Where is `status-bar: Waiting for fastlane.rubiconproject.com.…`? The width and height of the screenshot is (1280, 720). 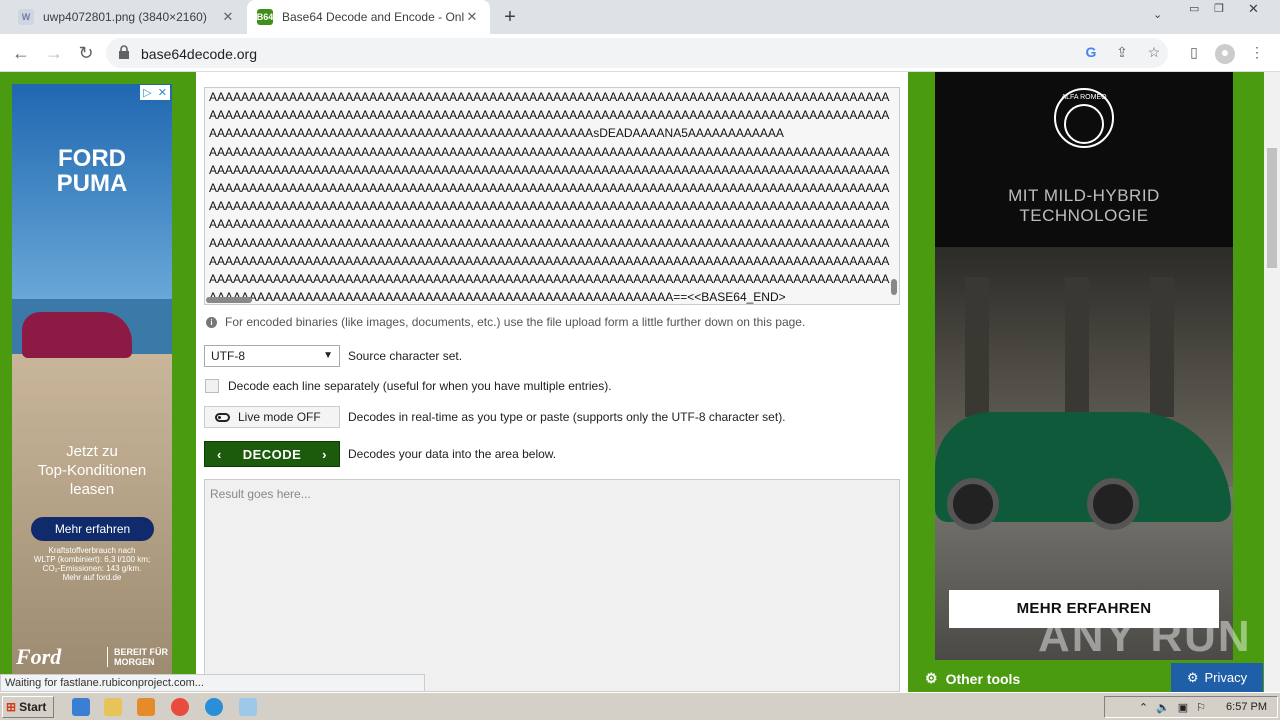 status-bar: Waiting for fastlane.rubiconproject.com.… is located at coordinates (212, 683).